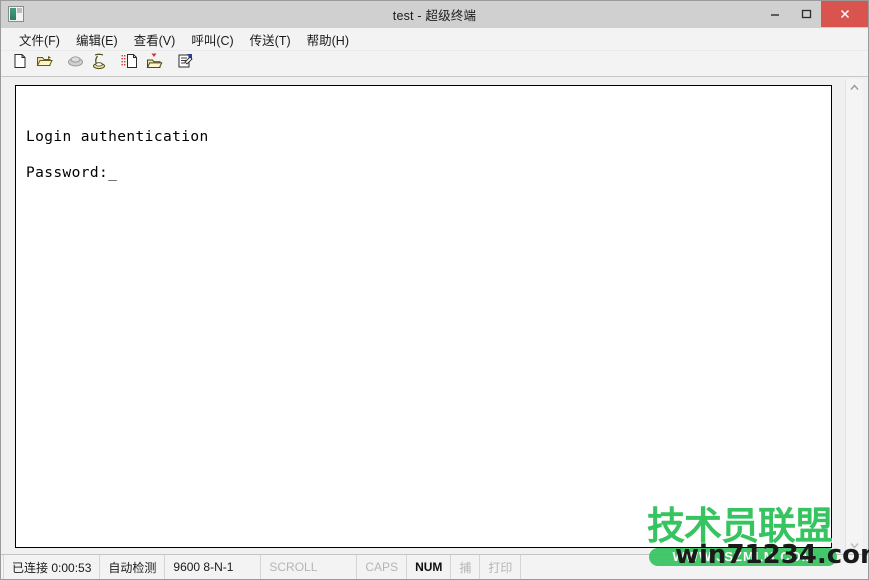 This screenshot has width=869, height=580. Describe the element at coordinates (466, 567) in the screenshot. I see `status-capture: 捕` at that location.